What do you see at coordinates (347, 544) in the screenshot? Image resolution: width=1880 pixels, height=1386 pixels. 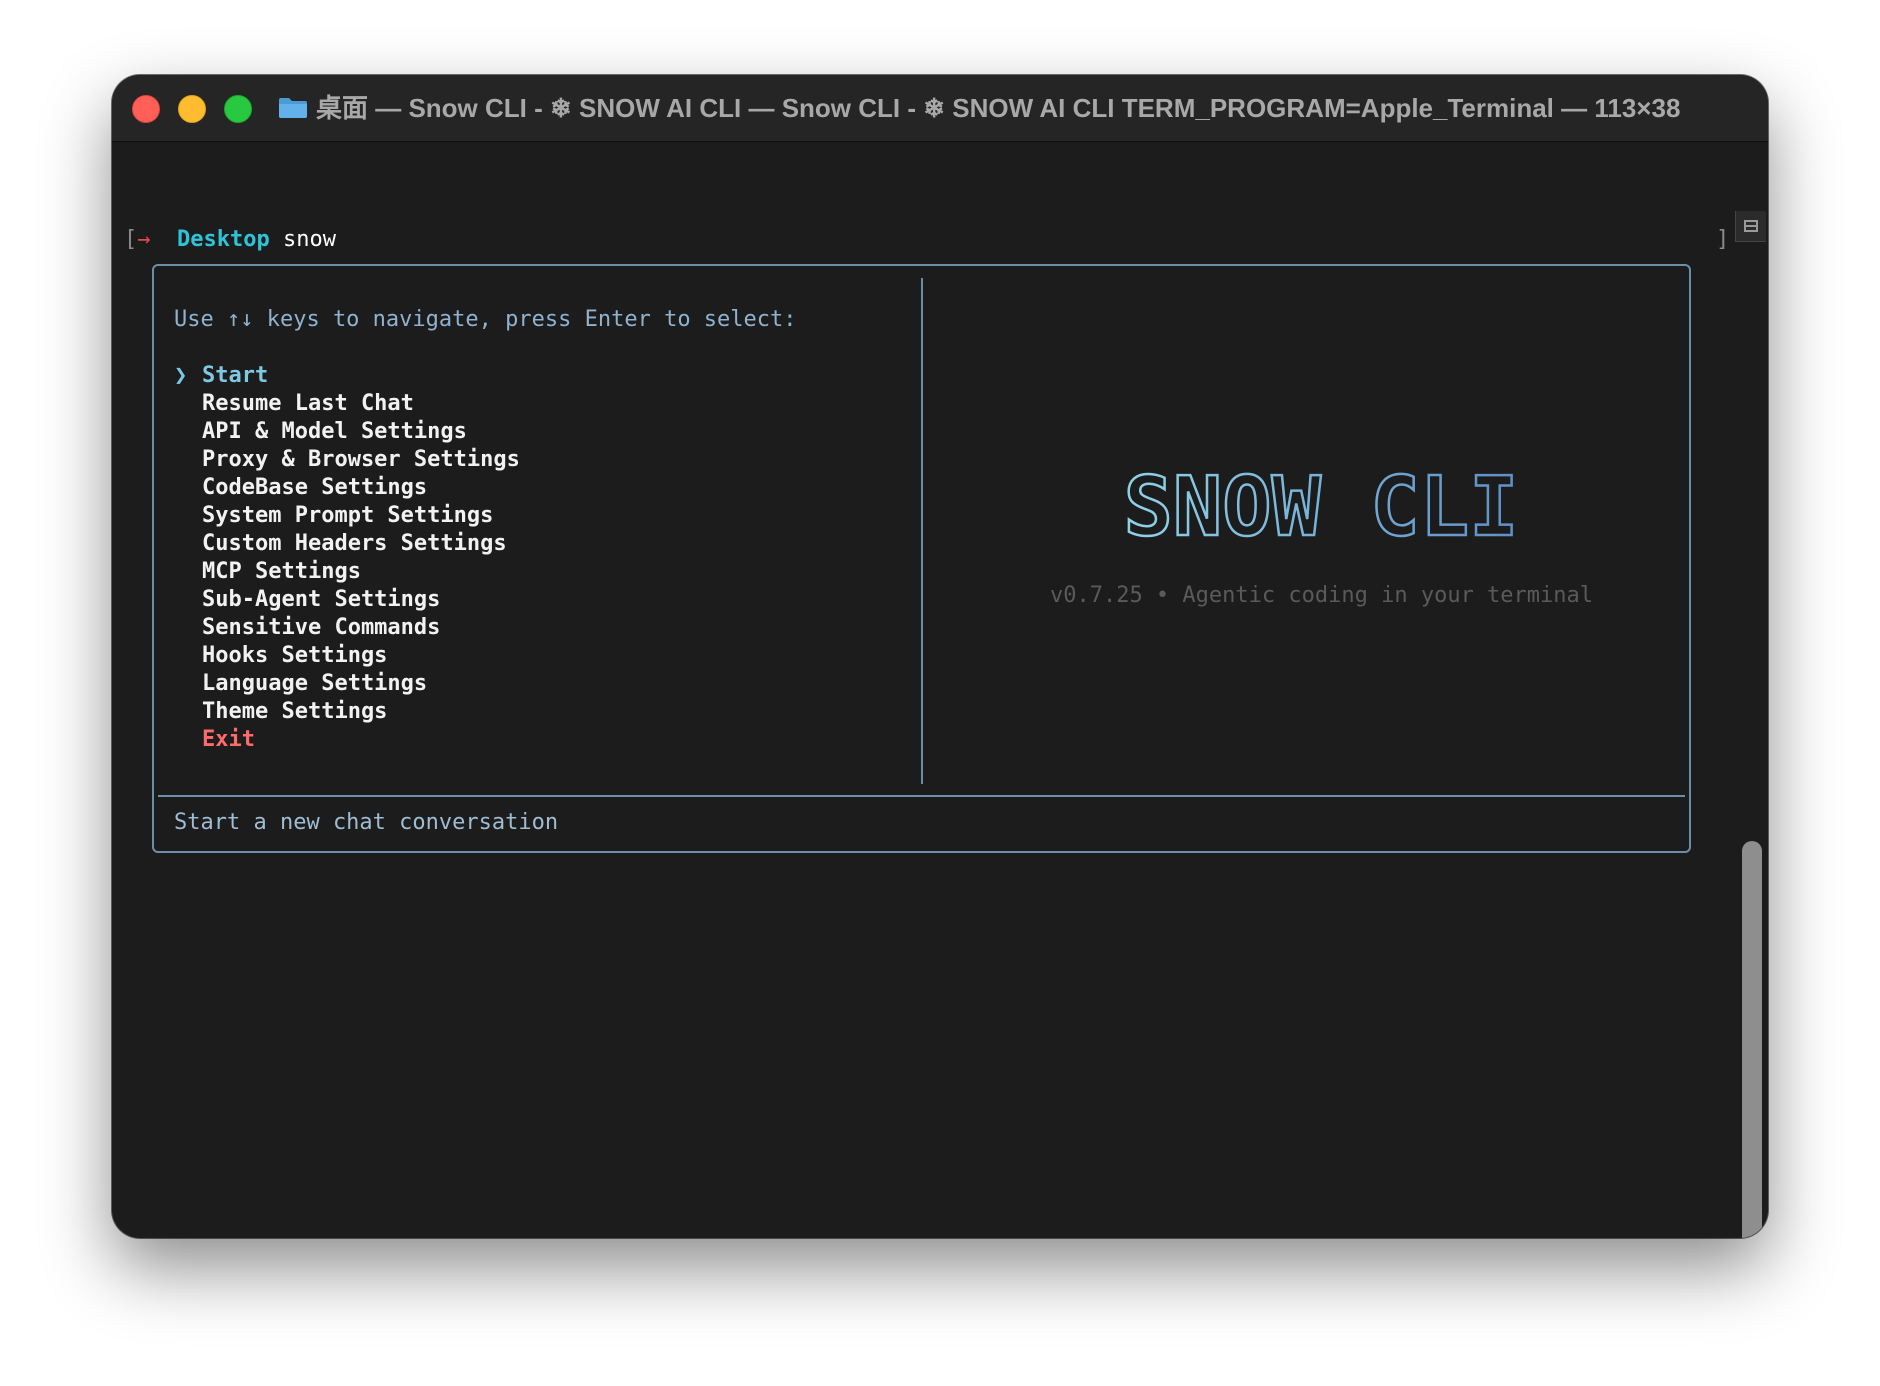 I see `menu-item-custom-headers-settings: Custom Headers Settings` at bounding box center [347, 544].